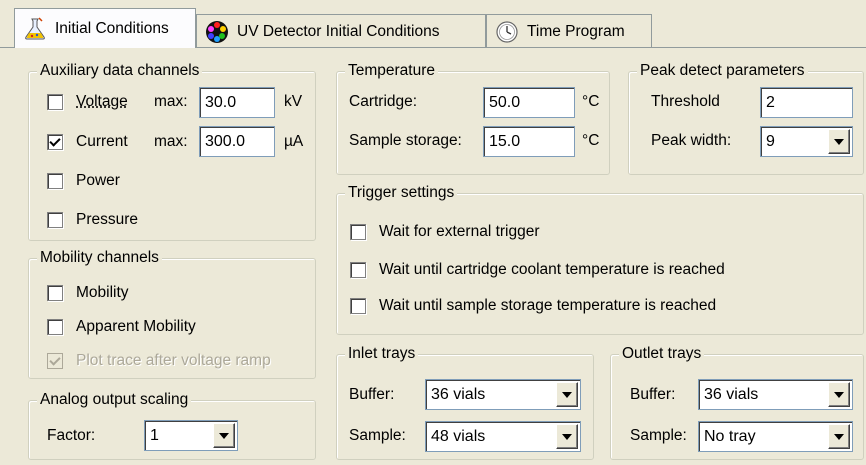 The image size is (866, 465). I want to click on threshold-input: 2, so click(806, 102).